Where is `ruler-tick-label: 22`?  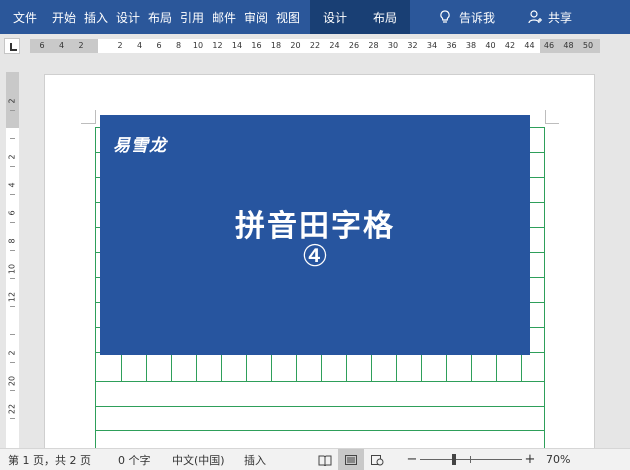 ruler-tick-label: 22 is located at coordinates (315, 45).